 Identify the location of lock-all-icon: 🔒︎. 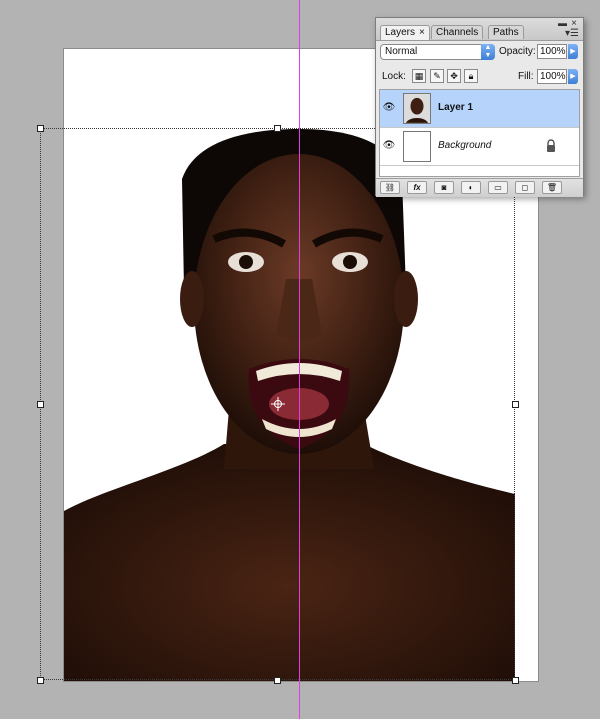
(471, 76).